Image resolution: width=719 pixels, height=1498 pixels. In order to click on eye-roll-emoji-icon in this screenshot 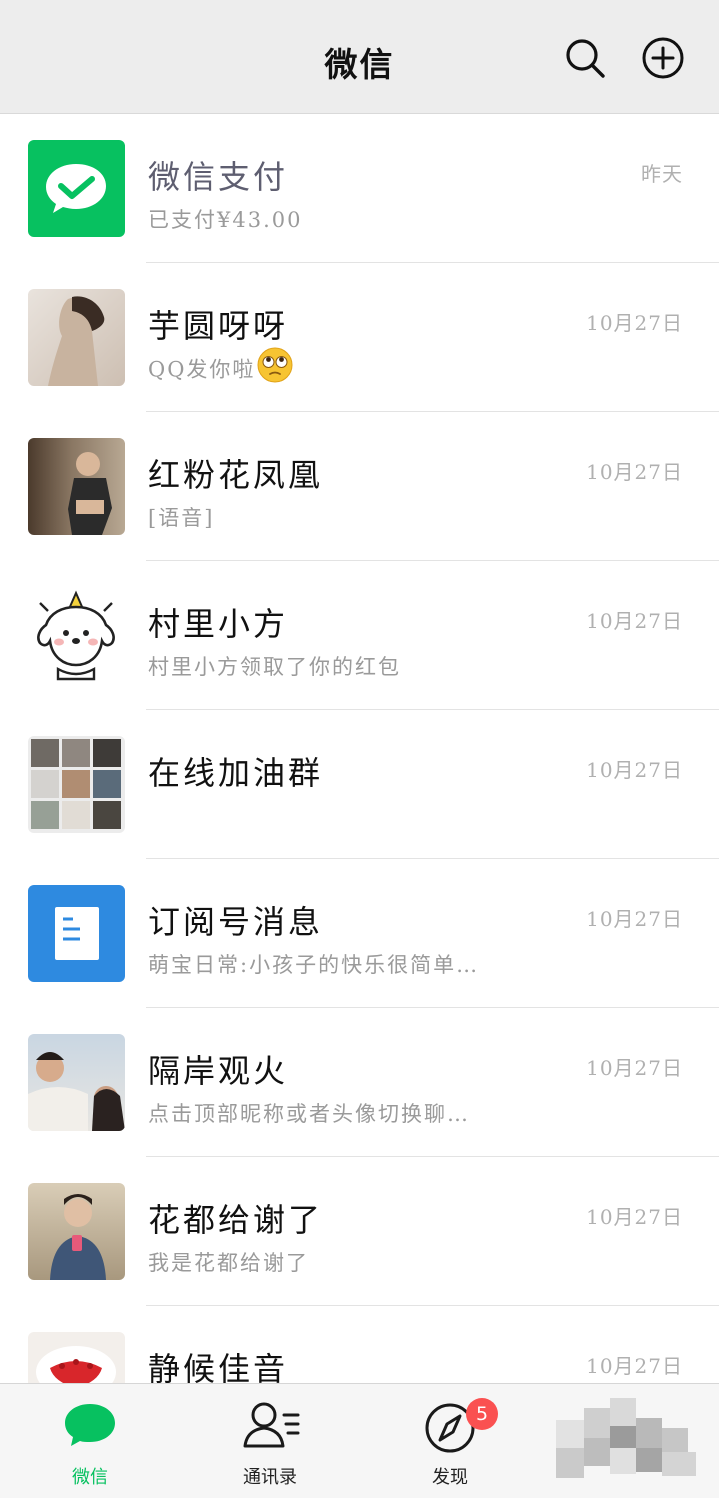, I will do `click(275, 365)`.